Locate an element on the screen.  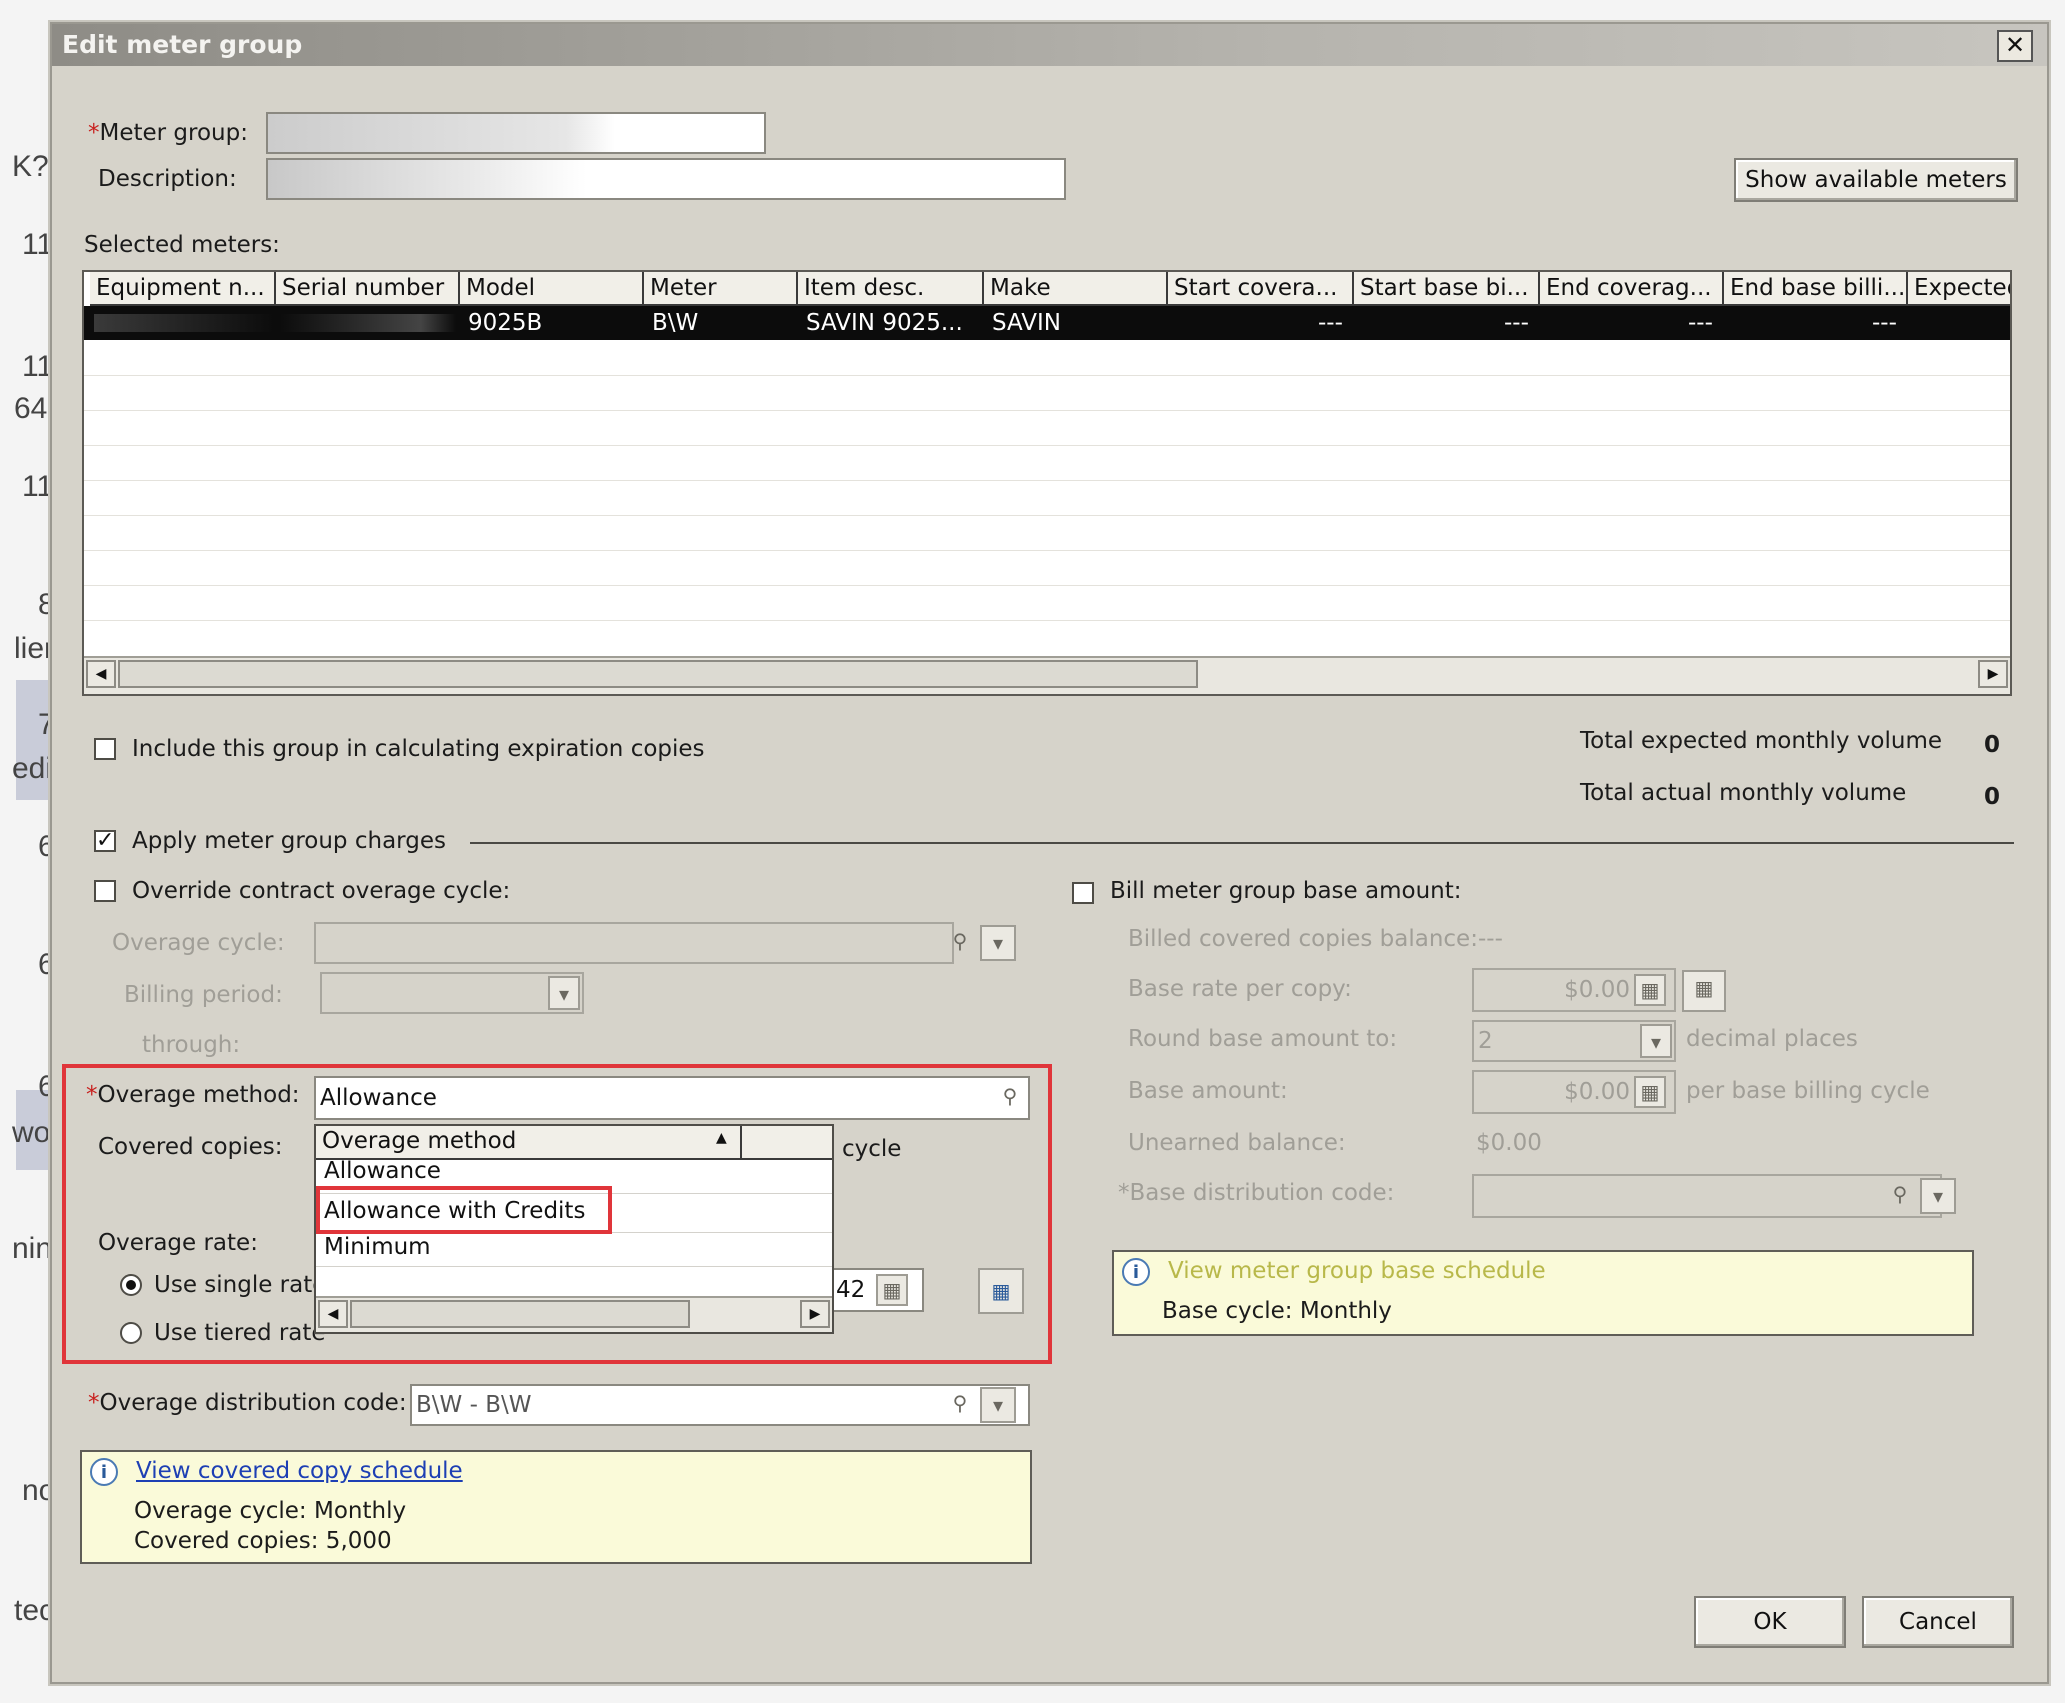
base-amount-value: $0.00 is located at coordinates (1597, 1092).